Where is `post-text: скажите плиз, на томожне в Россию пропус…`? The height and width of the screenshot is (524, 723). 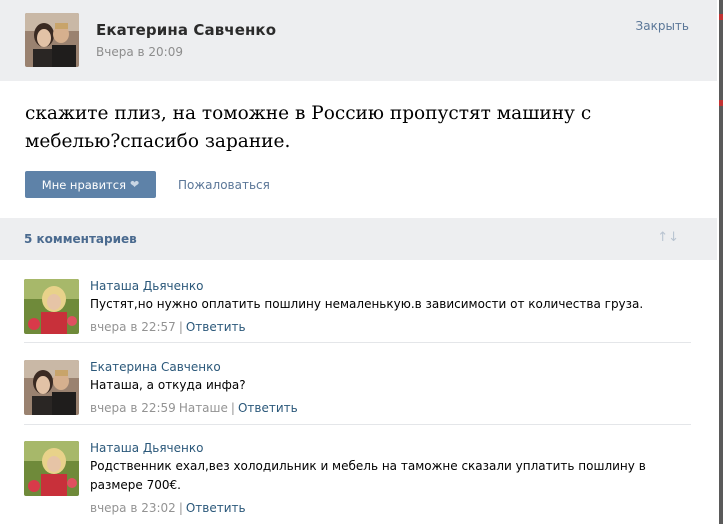 post-text: скажите плиз, на томожне в Россию пропус… is located at coordinates (308, 127).